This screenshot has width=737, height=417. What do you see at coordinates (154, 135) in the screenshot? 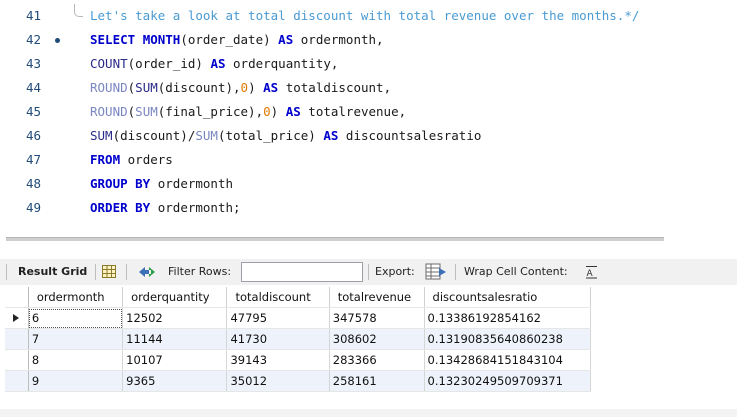
I see `identifier: (discount)/` at bounding box center [154, 135].